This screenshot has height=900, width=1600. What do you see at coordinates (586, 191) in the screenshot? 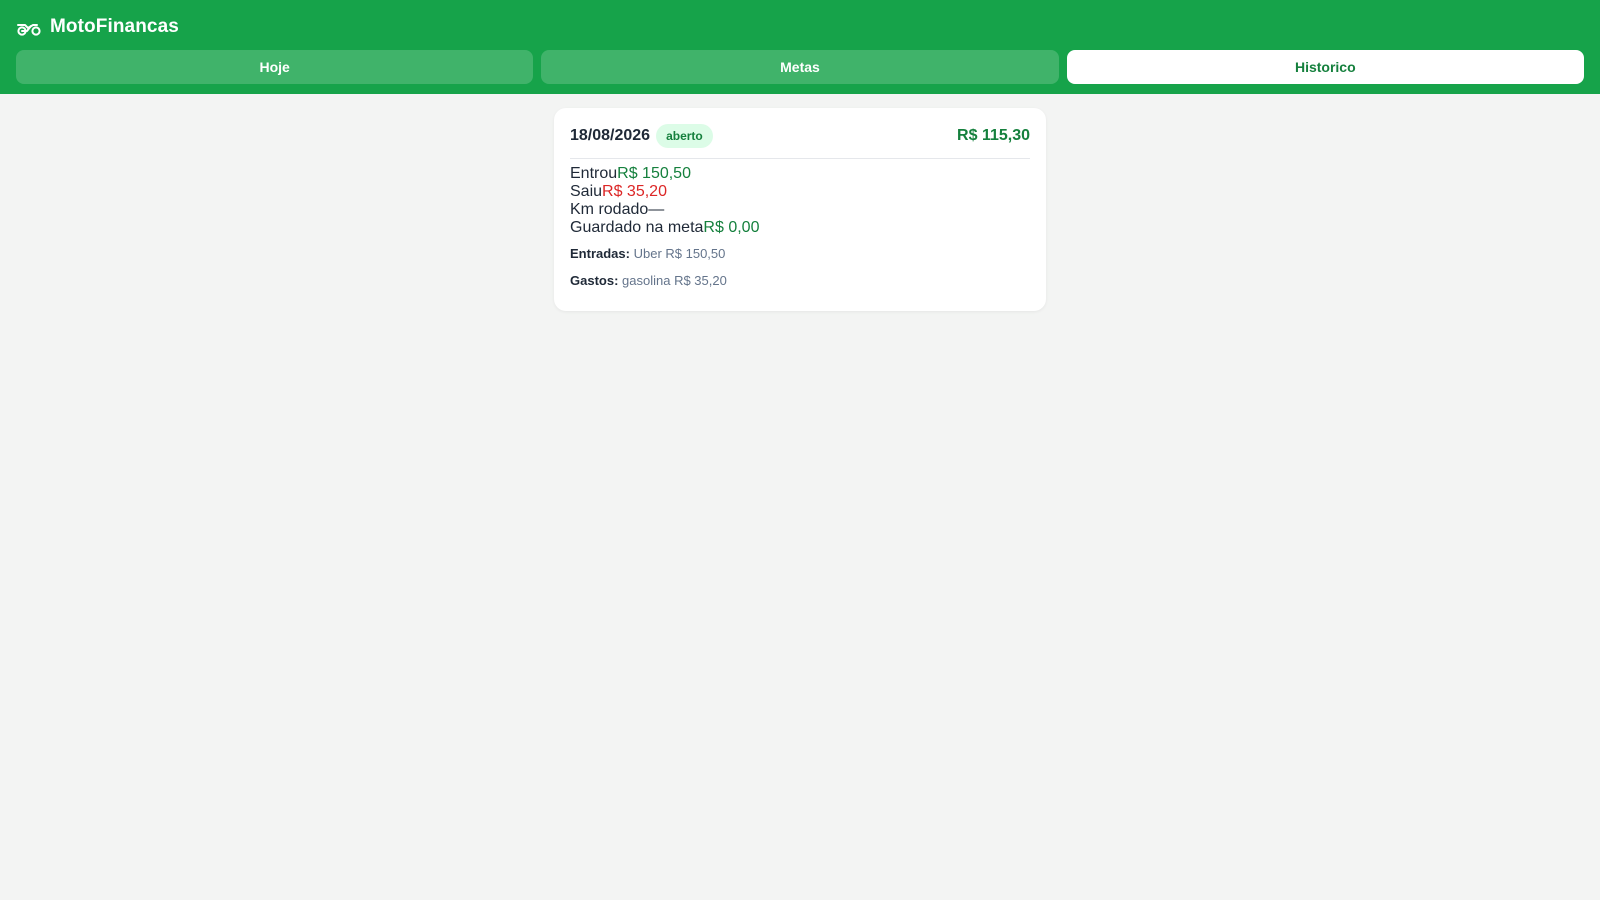
I see `row-label: Saiu` at bounding box center [586, 191].